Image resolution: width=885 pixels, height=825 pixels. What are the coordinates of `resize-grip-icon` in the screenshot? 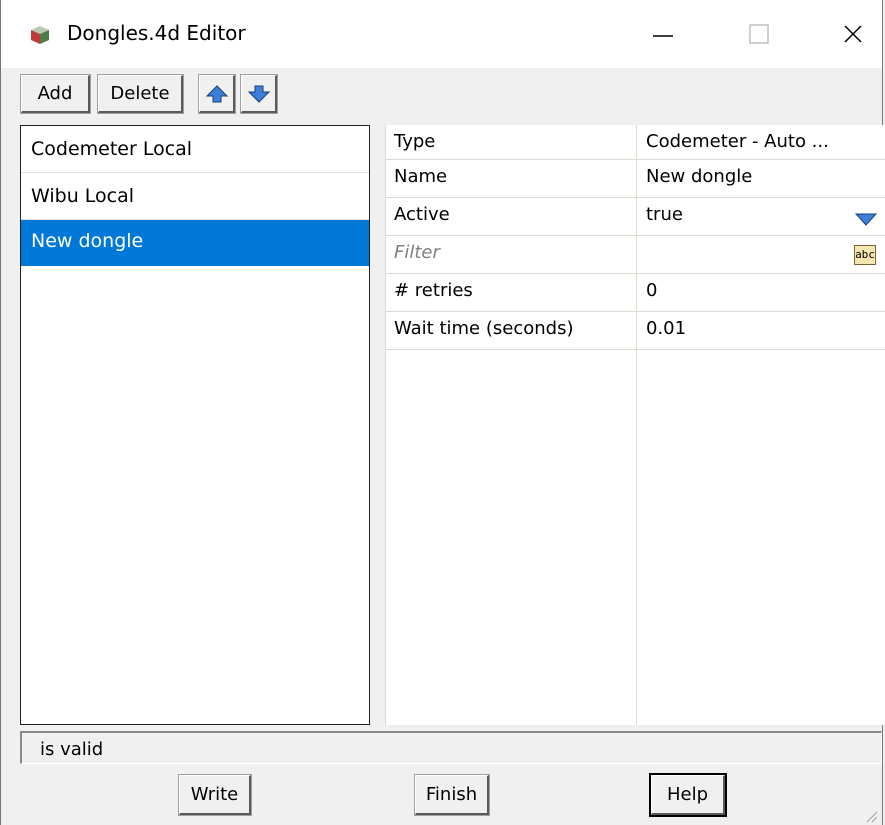 It's located at (871, 816).